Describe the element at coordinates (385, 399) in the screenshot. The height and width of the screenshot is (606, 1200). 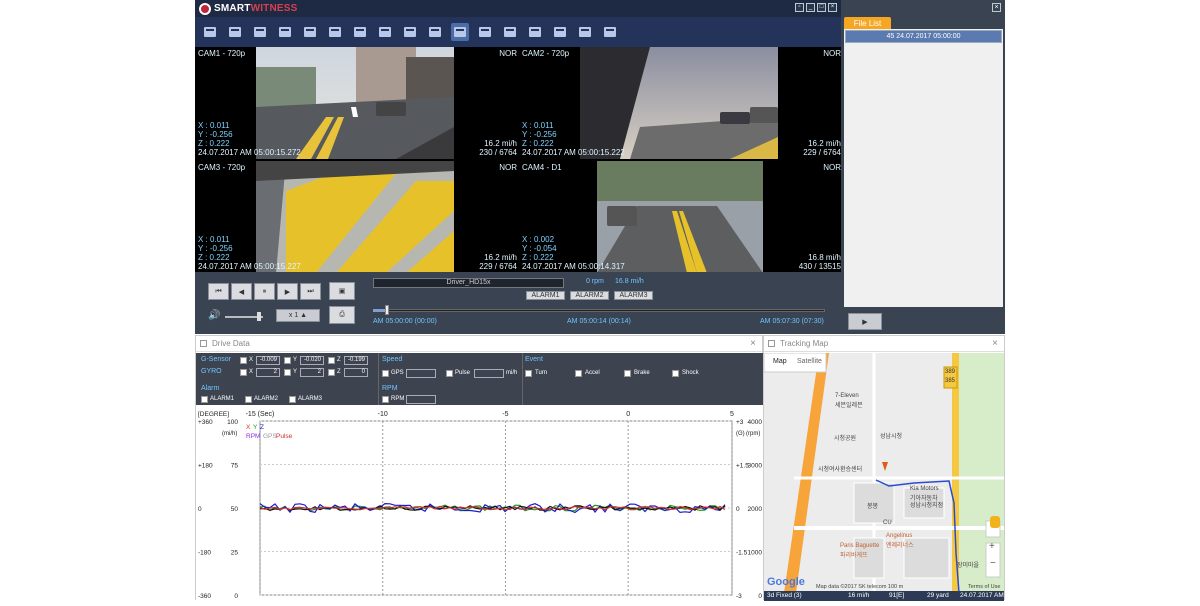
I see `rpm-checkbox` at that location.